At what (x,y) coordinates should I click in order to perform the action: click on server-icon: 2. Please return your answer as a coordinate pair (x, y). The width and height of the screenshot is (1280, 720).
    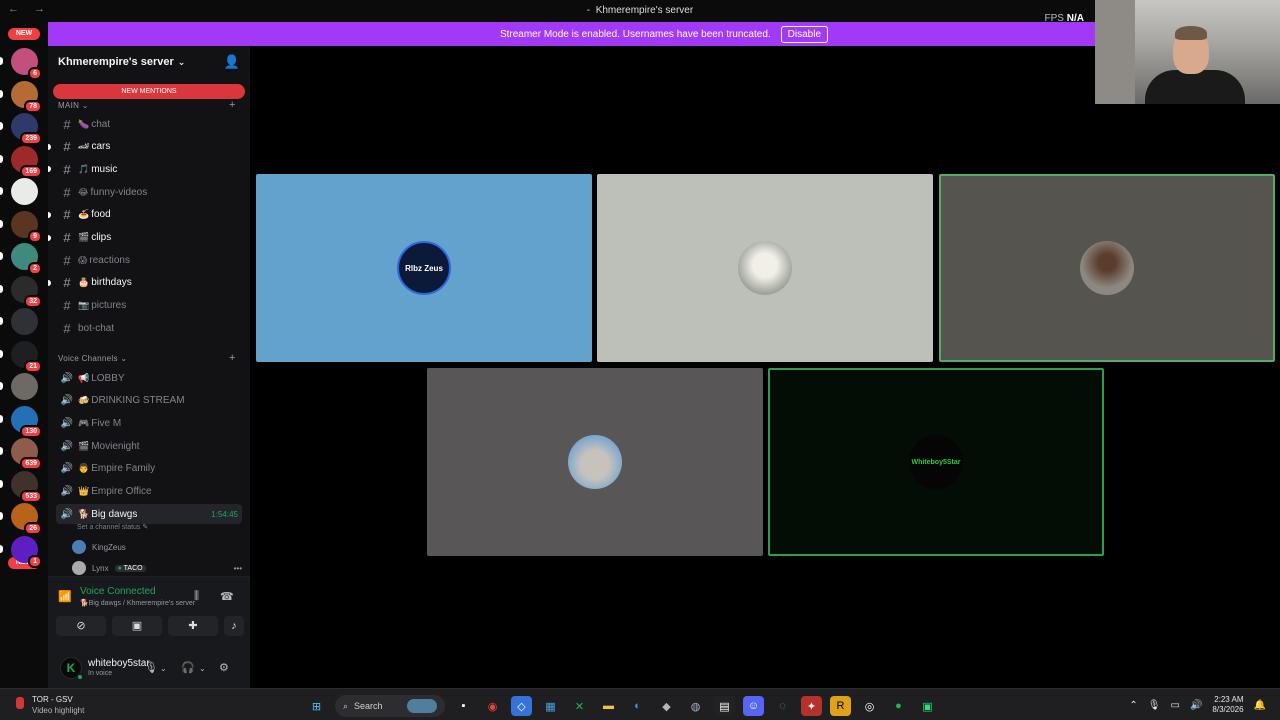
    Looking at the image, I should click on (26, 259).